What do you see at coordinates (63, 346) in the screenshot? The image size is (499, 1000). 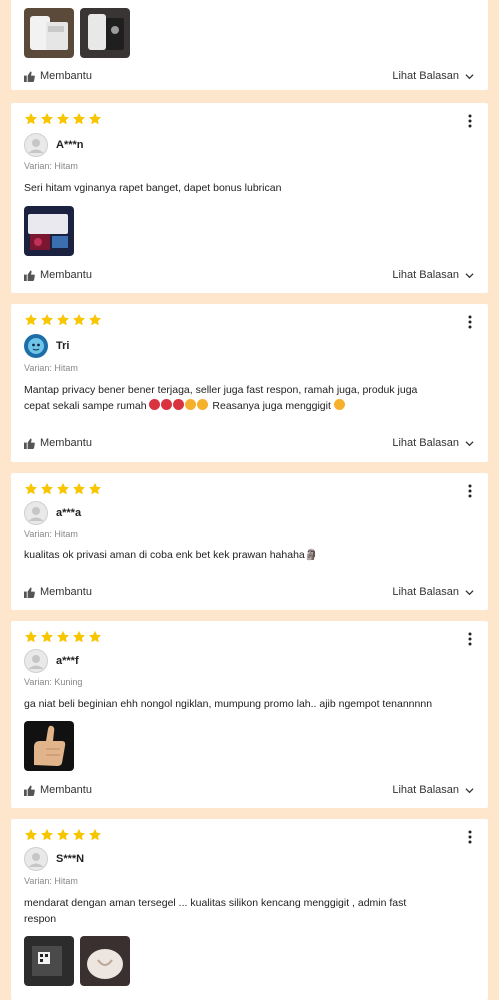 I see `reviewer-name: Tri` at bounding box center [63, 346].